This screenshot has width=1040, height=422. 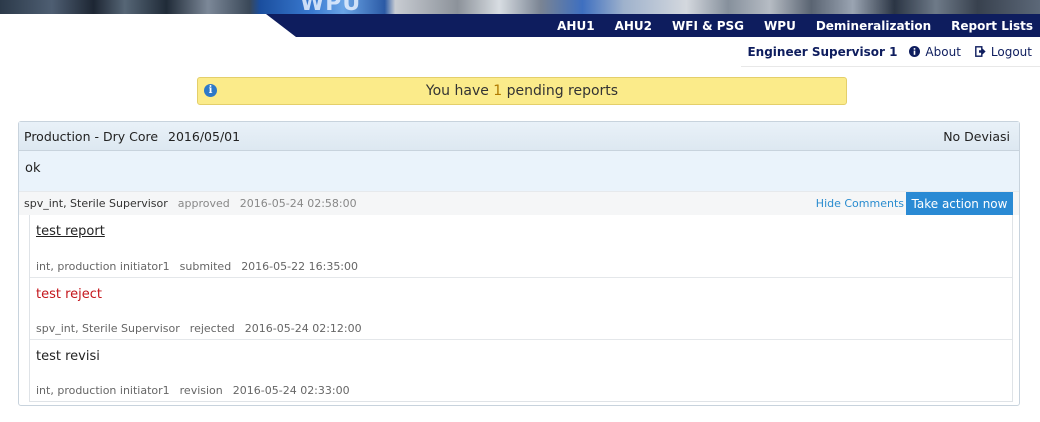 I want to click on comment-timestamp: 2016-05-24 02:12:00, so click(x=303, y=328).